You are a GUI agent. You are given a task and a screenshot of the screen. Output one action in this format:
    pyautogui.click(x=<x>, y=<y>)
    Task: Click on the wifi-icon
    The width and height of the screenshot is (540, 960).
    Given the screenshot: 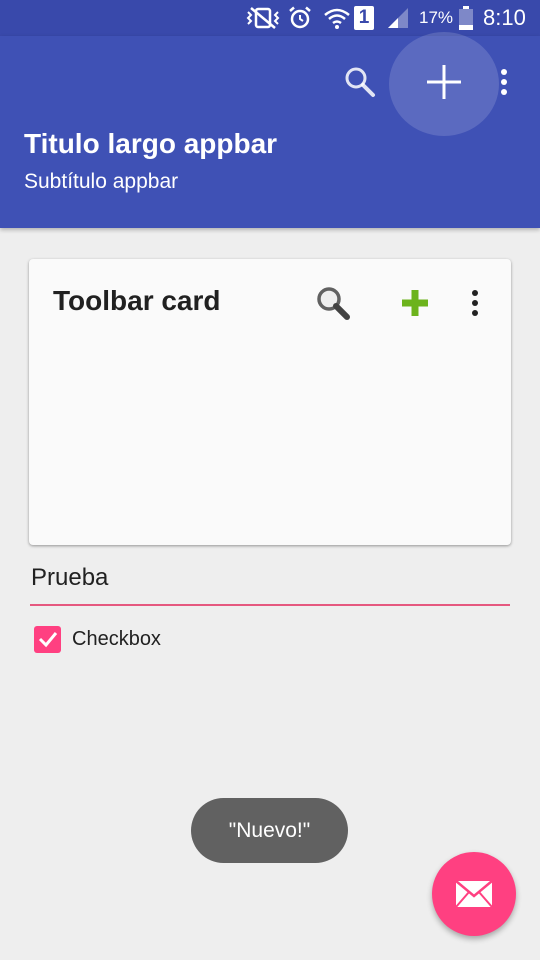 What is the action you would take?
    pyautogui.click(x=337, y=18)
    